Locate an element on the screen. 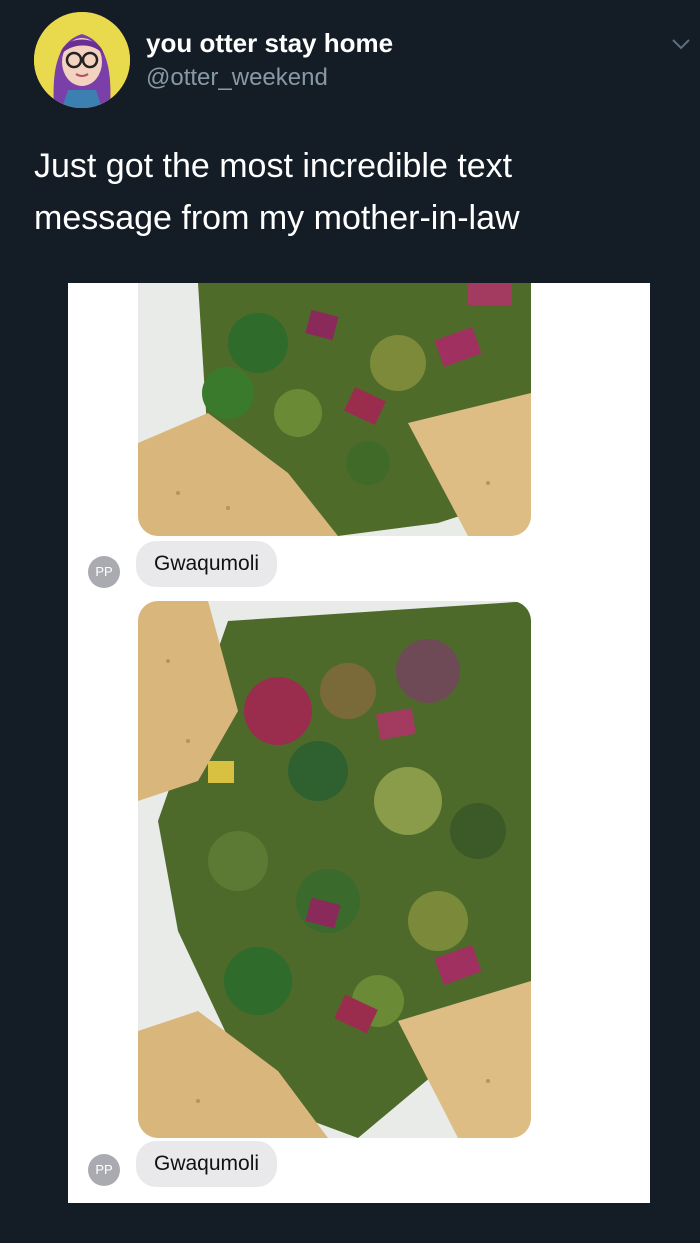  user-avatar is located at coordinates (82, 60).